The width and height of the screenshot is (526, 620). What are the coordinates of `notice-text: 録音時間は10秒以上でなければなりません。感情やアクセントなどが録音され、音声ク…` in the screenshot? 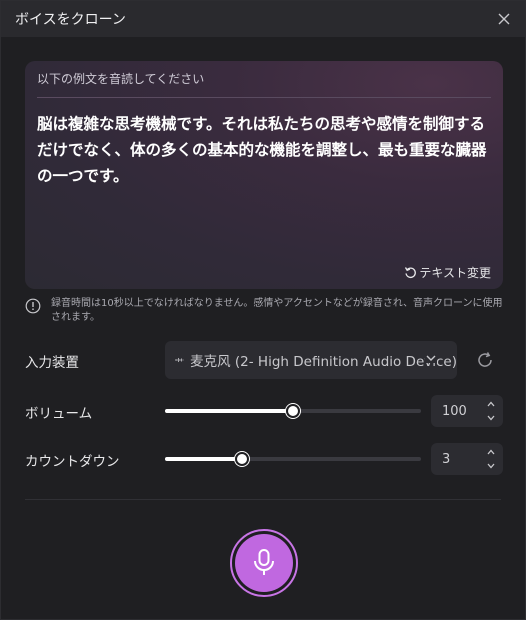 It's located at (277, 310).